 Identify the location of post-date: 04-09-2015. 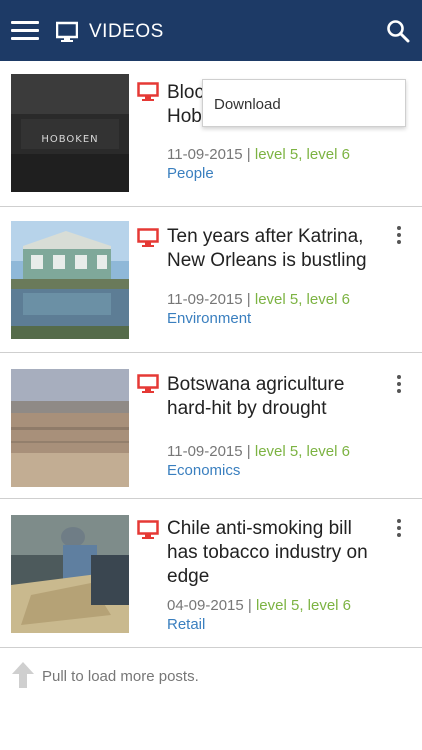
(205, 605).